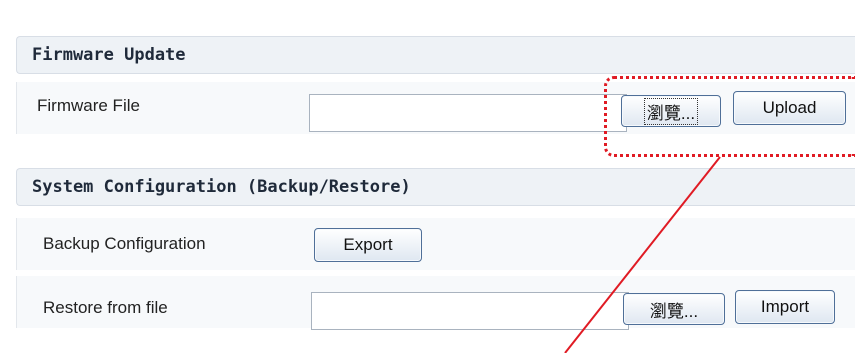 The width and height of the screenshot is (855, 353). I want to click on annotation-pointer-line, so click(642, 254).